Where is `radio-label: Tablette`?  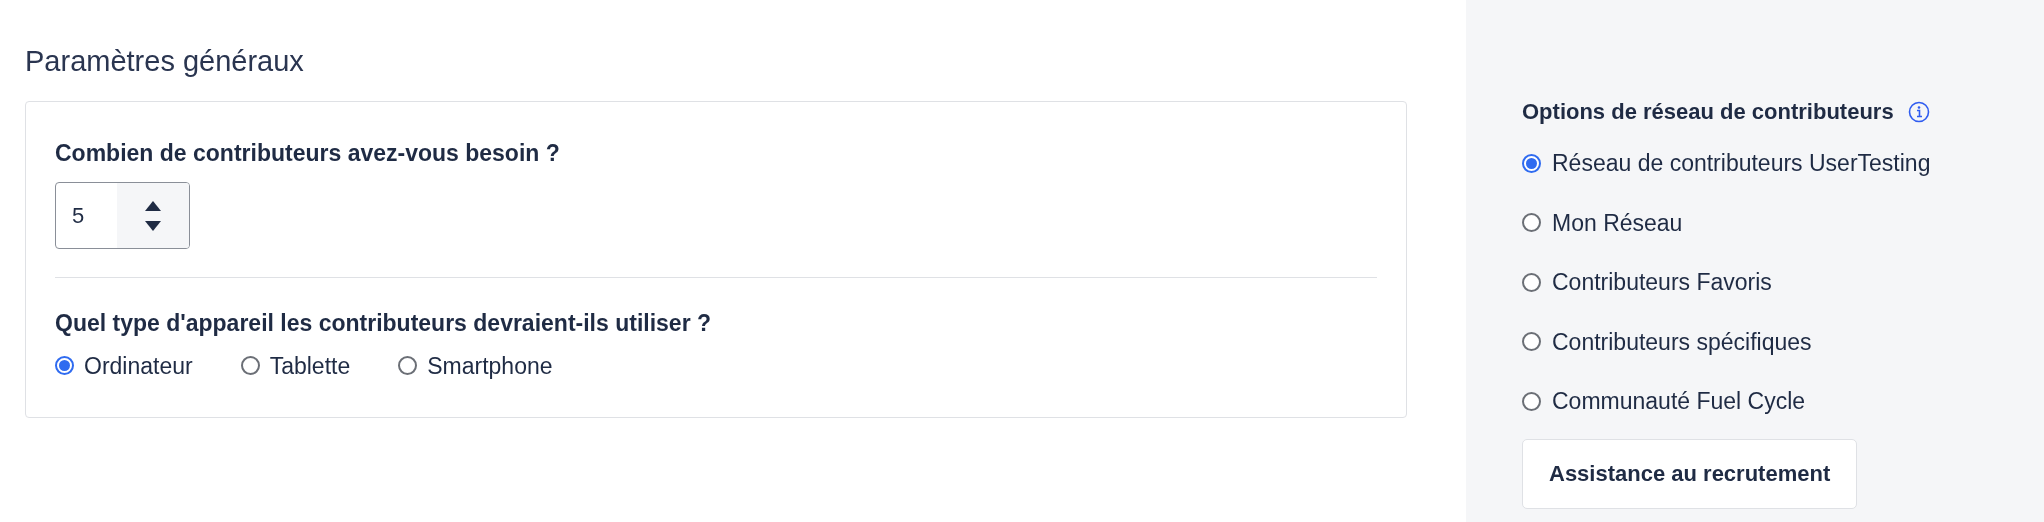 radio-label: Tablette is located at coordinates (310, 366).